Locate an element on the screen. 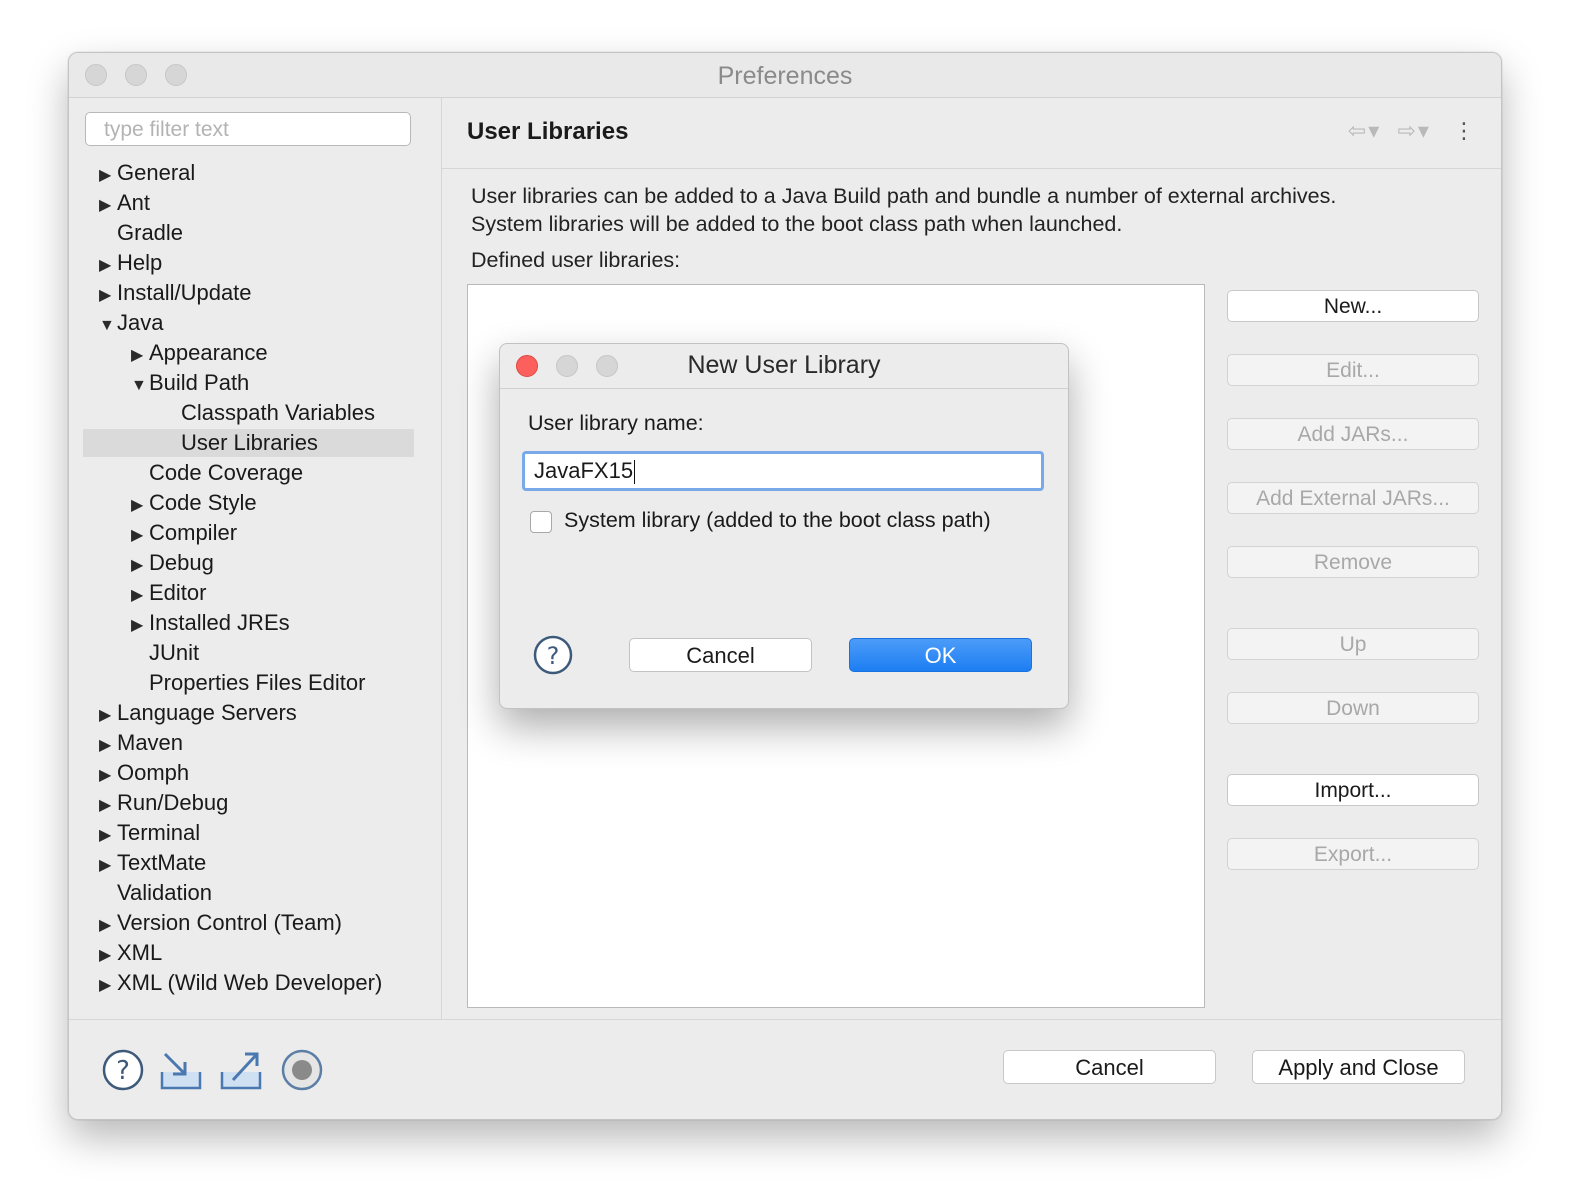 This screenshot has height=1204, width=1570. export-preferences-icon is located at coordinates (241, 1070).